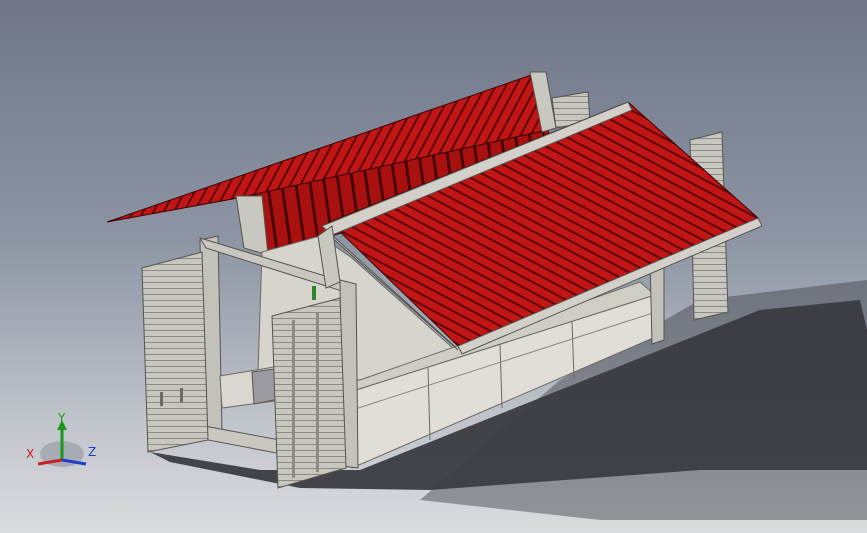  I want to click on triad-y-label: Y, so click(61, 418).